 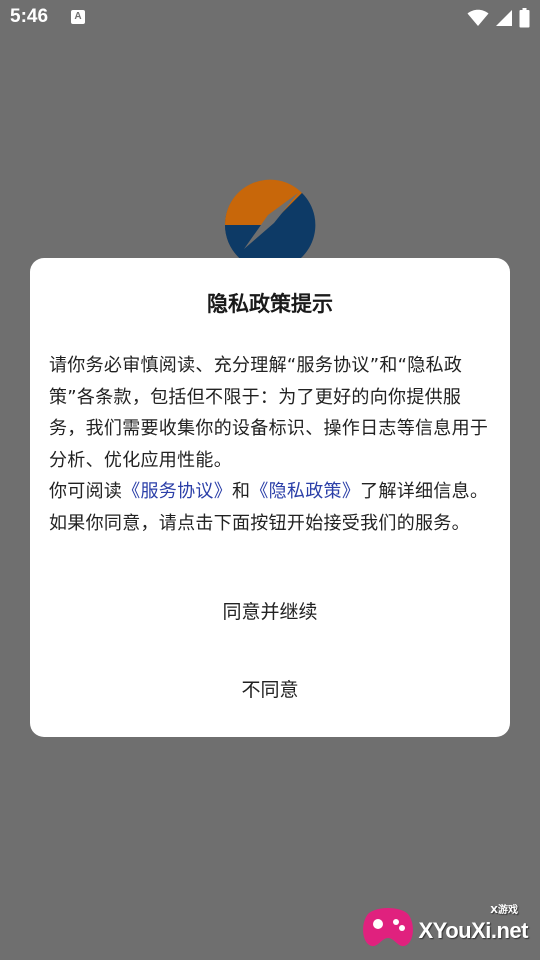 I want to click on watermark-brand: XYouXi.net, so click(x=473, y=930).